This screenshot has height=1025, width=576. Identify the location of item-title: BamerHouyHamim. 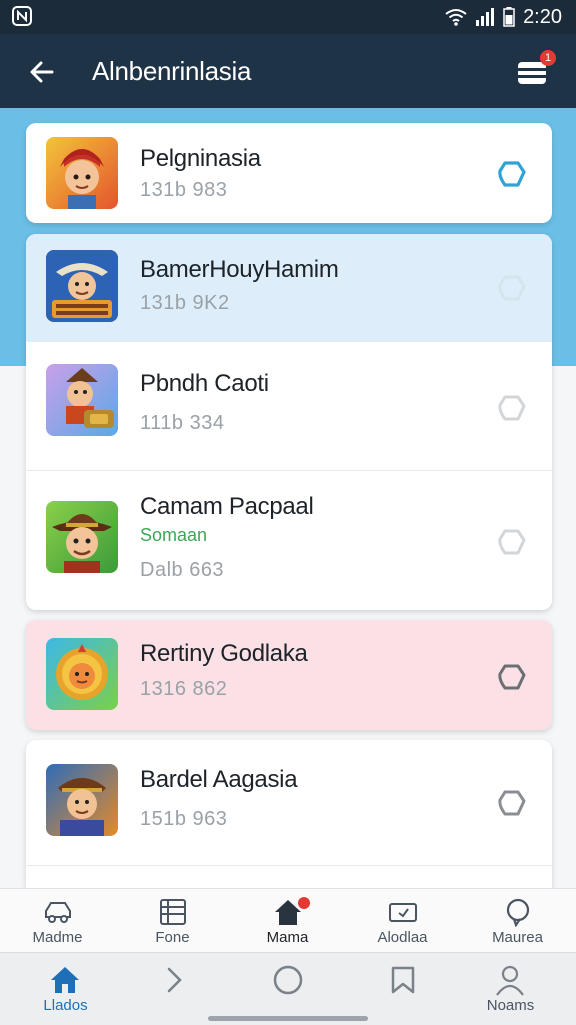
(239, 269).